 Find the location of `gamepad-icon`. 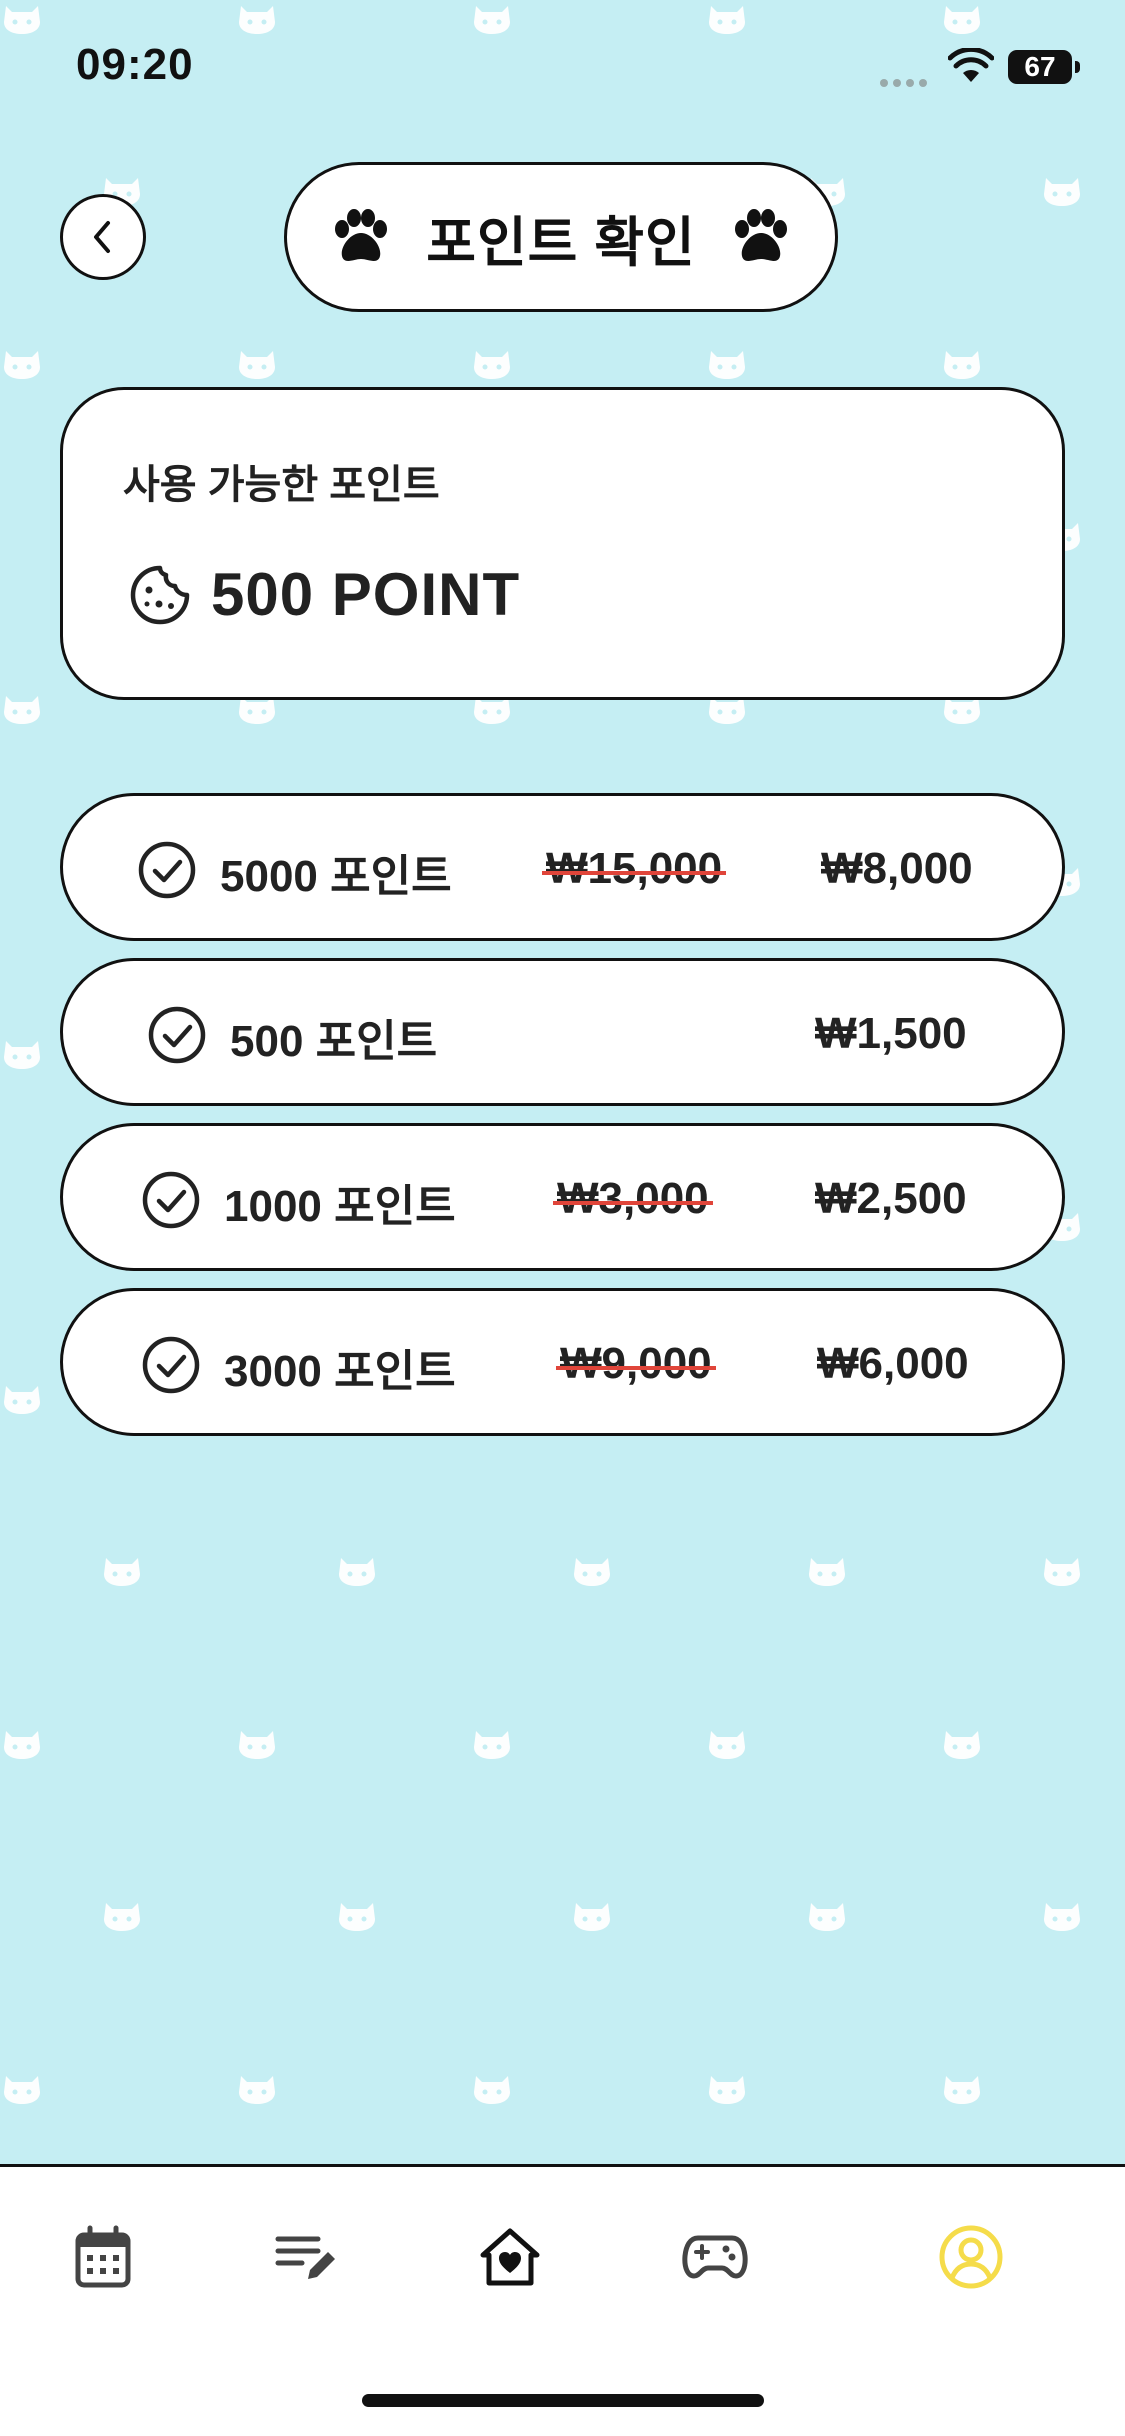

gamepad-icon is located at coordinates (715, 2257).